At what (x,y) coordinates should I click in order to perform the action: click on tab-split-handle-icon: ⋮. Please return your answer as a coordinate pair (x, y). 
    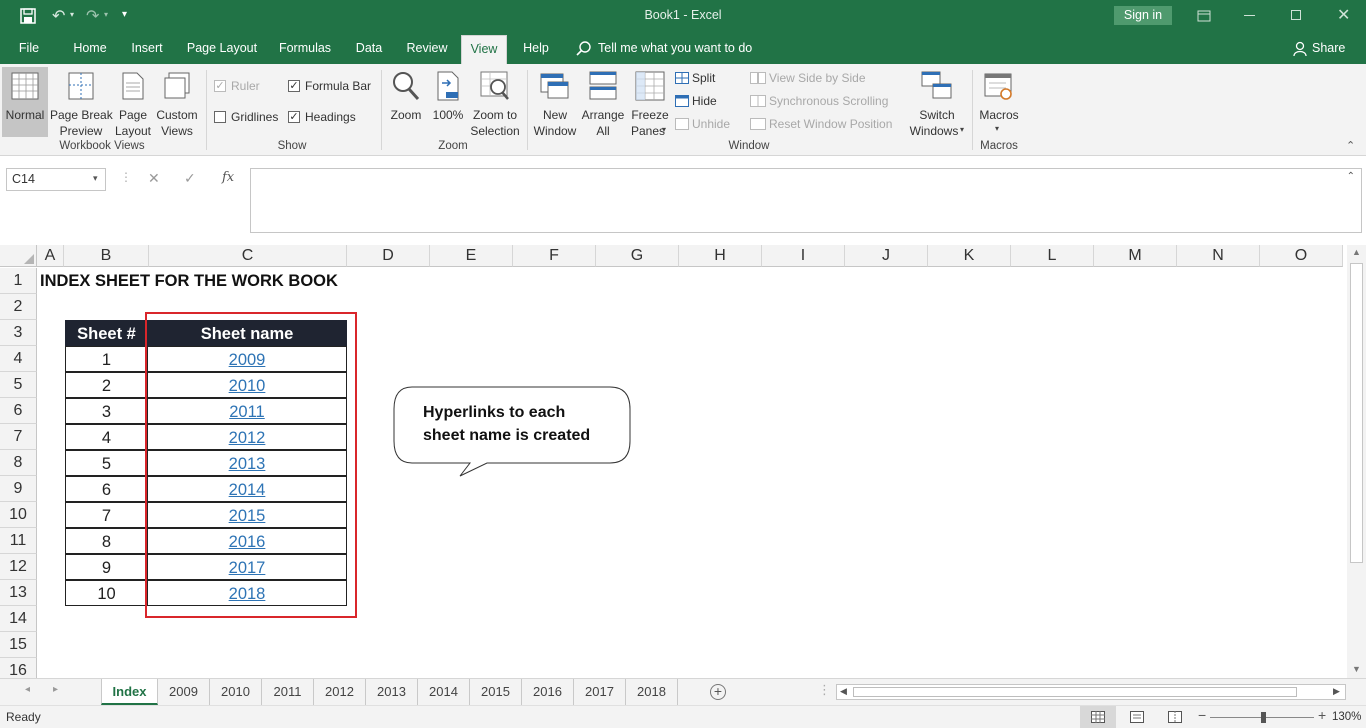
    Looking at the image, I should click on (824, 690).